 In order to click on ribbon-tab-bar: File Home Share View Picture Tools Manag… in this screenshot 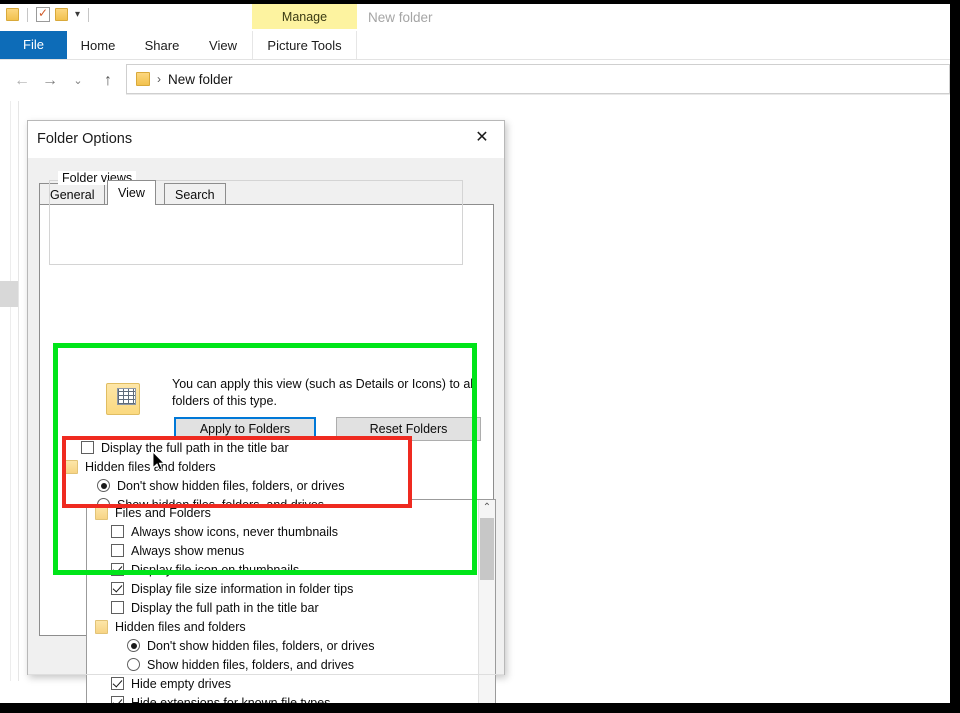, I will do `click(475, 35)`.